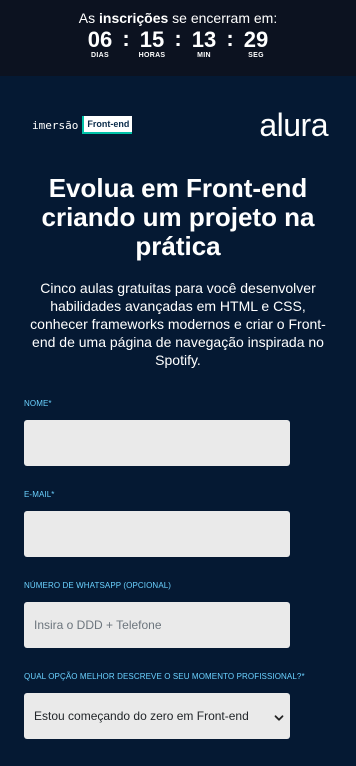  I want to click on name-input, so click(157, 443).